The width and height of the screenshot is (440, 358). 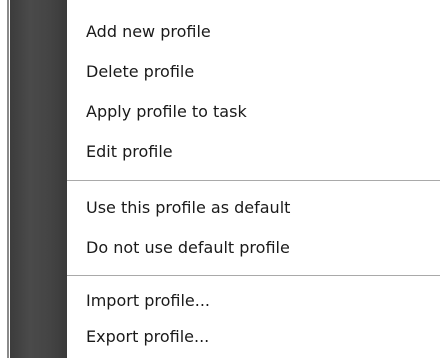 What do you see at coordinates (8, 179) in the screenshot?
I see `menu-left-border` at bounding box center [8, 179].